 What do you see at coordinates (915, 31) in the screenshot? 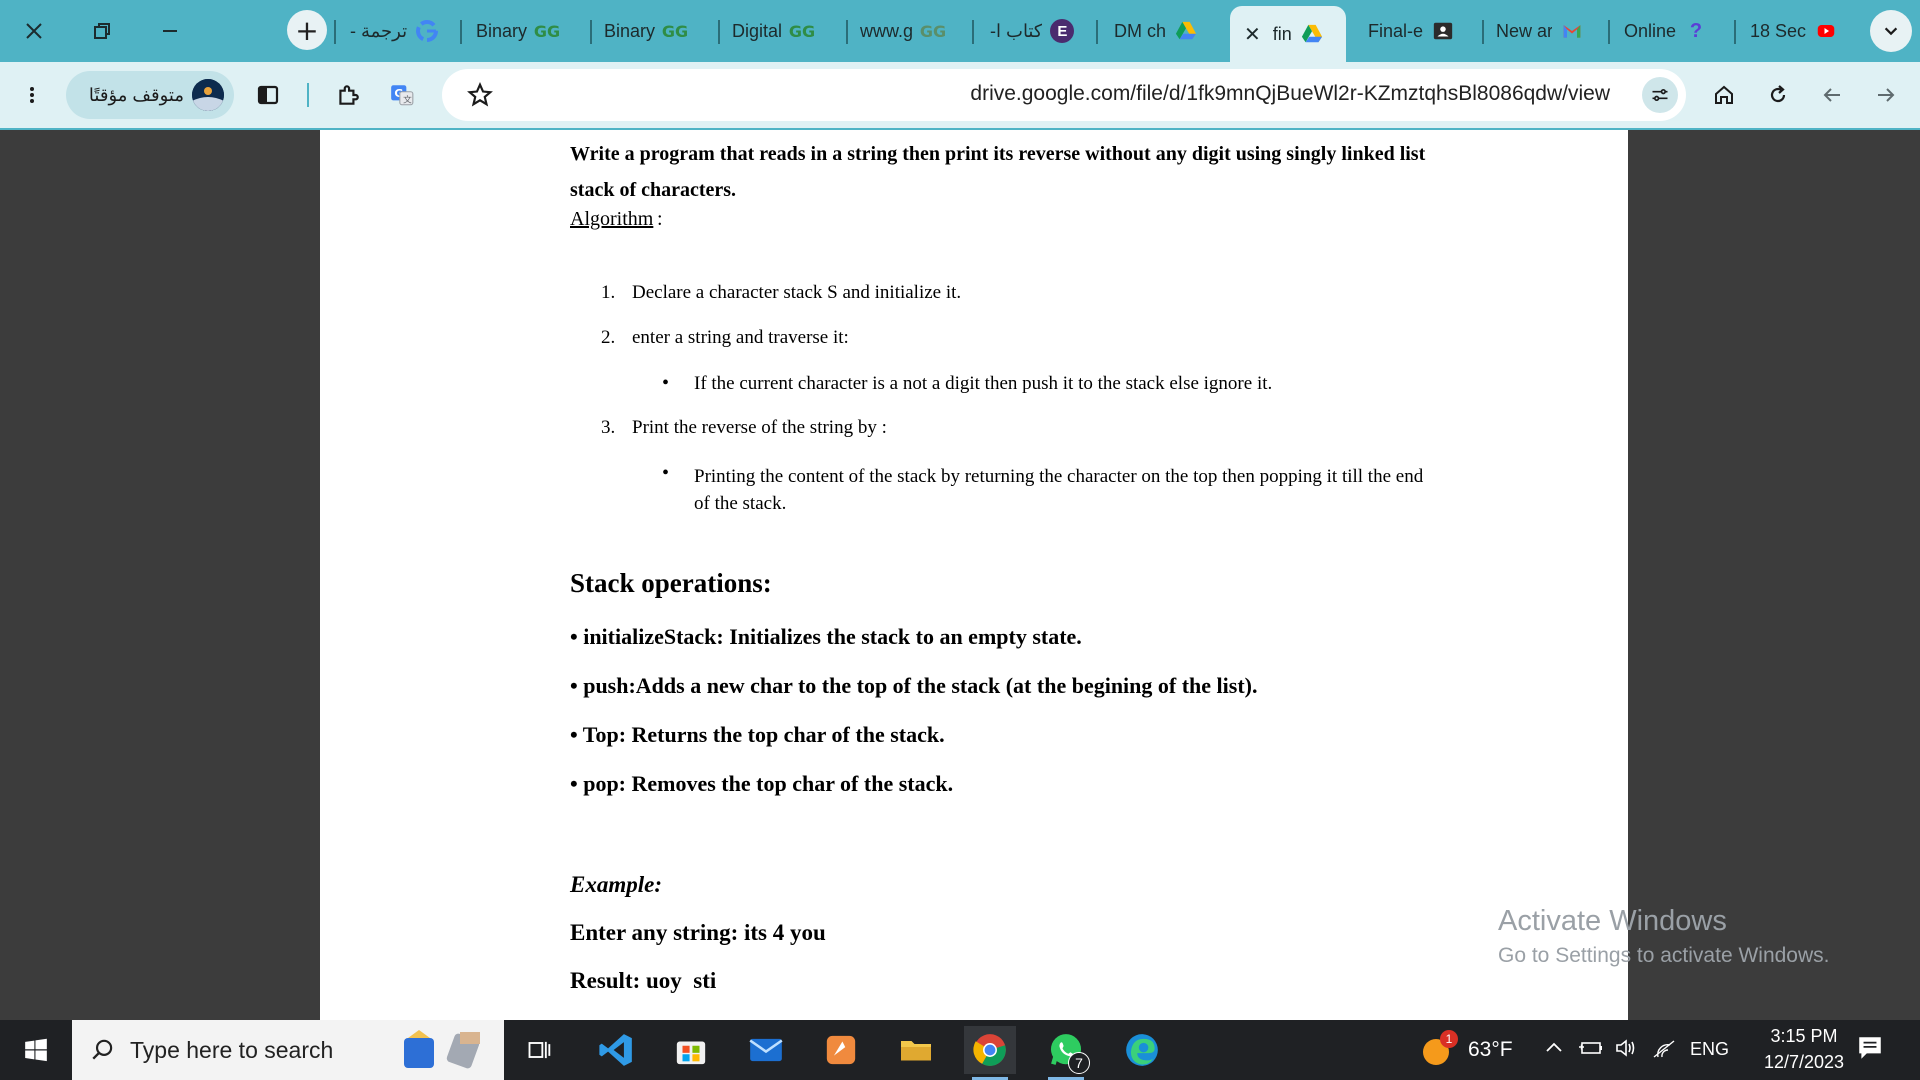
I see `tab-www: www.g GG` at bounding box center [915, 31].